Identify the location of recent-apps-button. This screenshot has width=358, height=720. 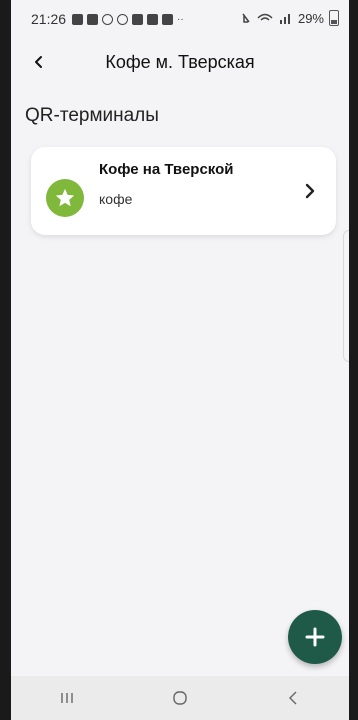
(67, 698).